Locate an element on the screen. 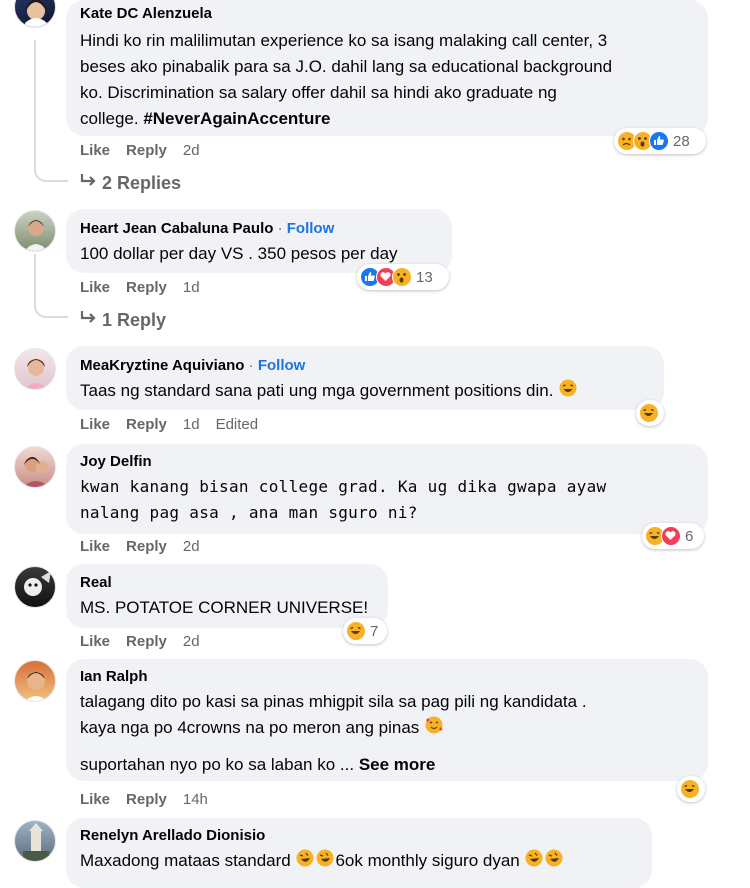 This screenshot has height=888, width=750. comment-text-line: nalang pag asa , ana man sguro ni? is located at coordinates (249, 512).